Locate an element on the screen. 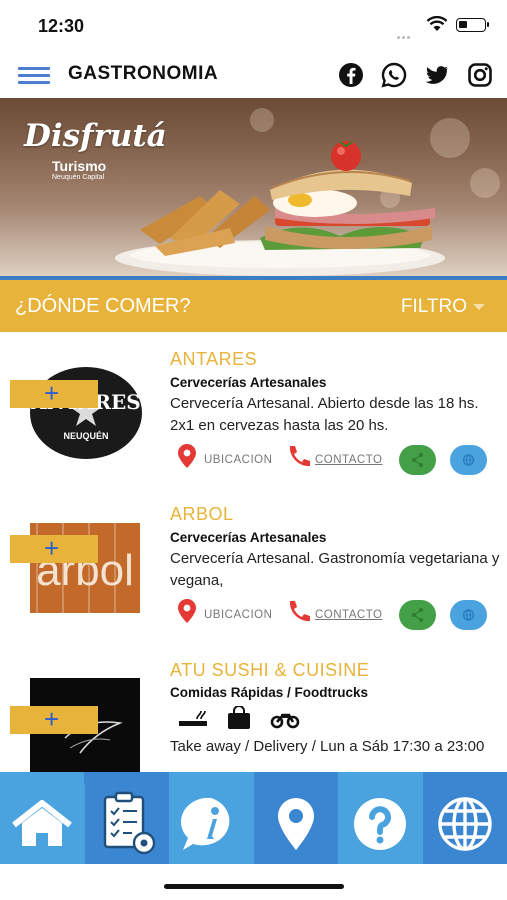 The image size is (507, 900). twitter-icon is located at coordinates (437, 75).